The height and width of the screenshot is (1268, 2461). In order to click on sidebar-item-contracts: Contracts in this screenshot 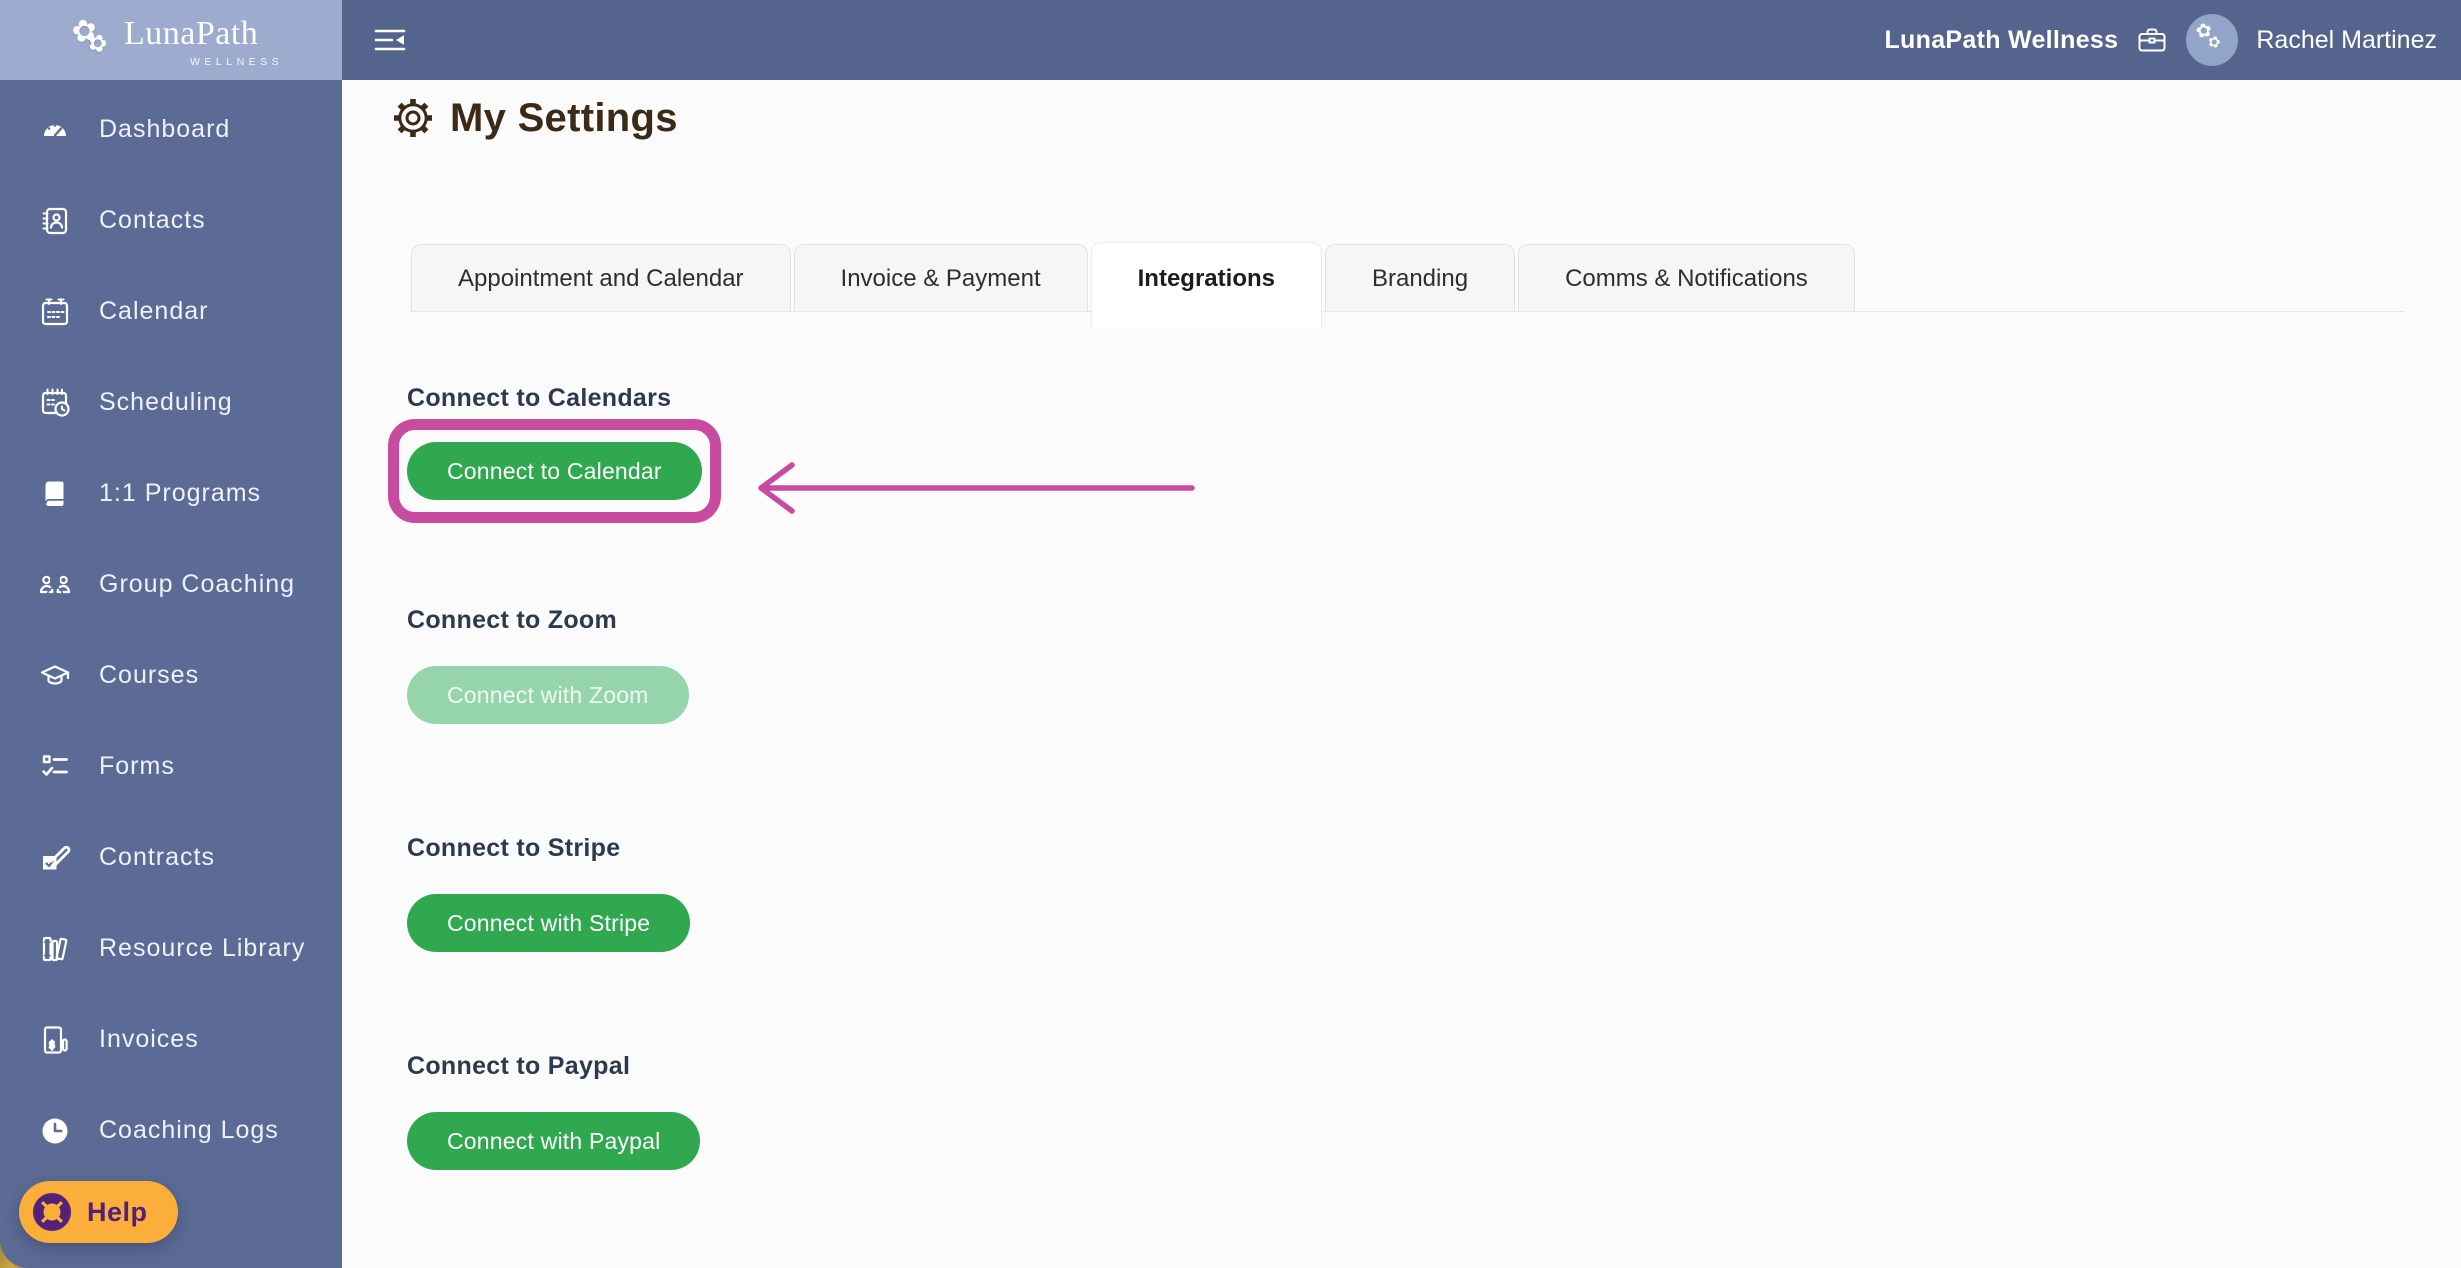, I will do `click(171, 857)`.